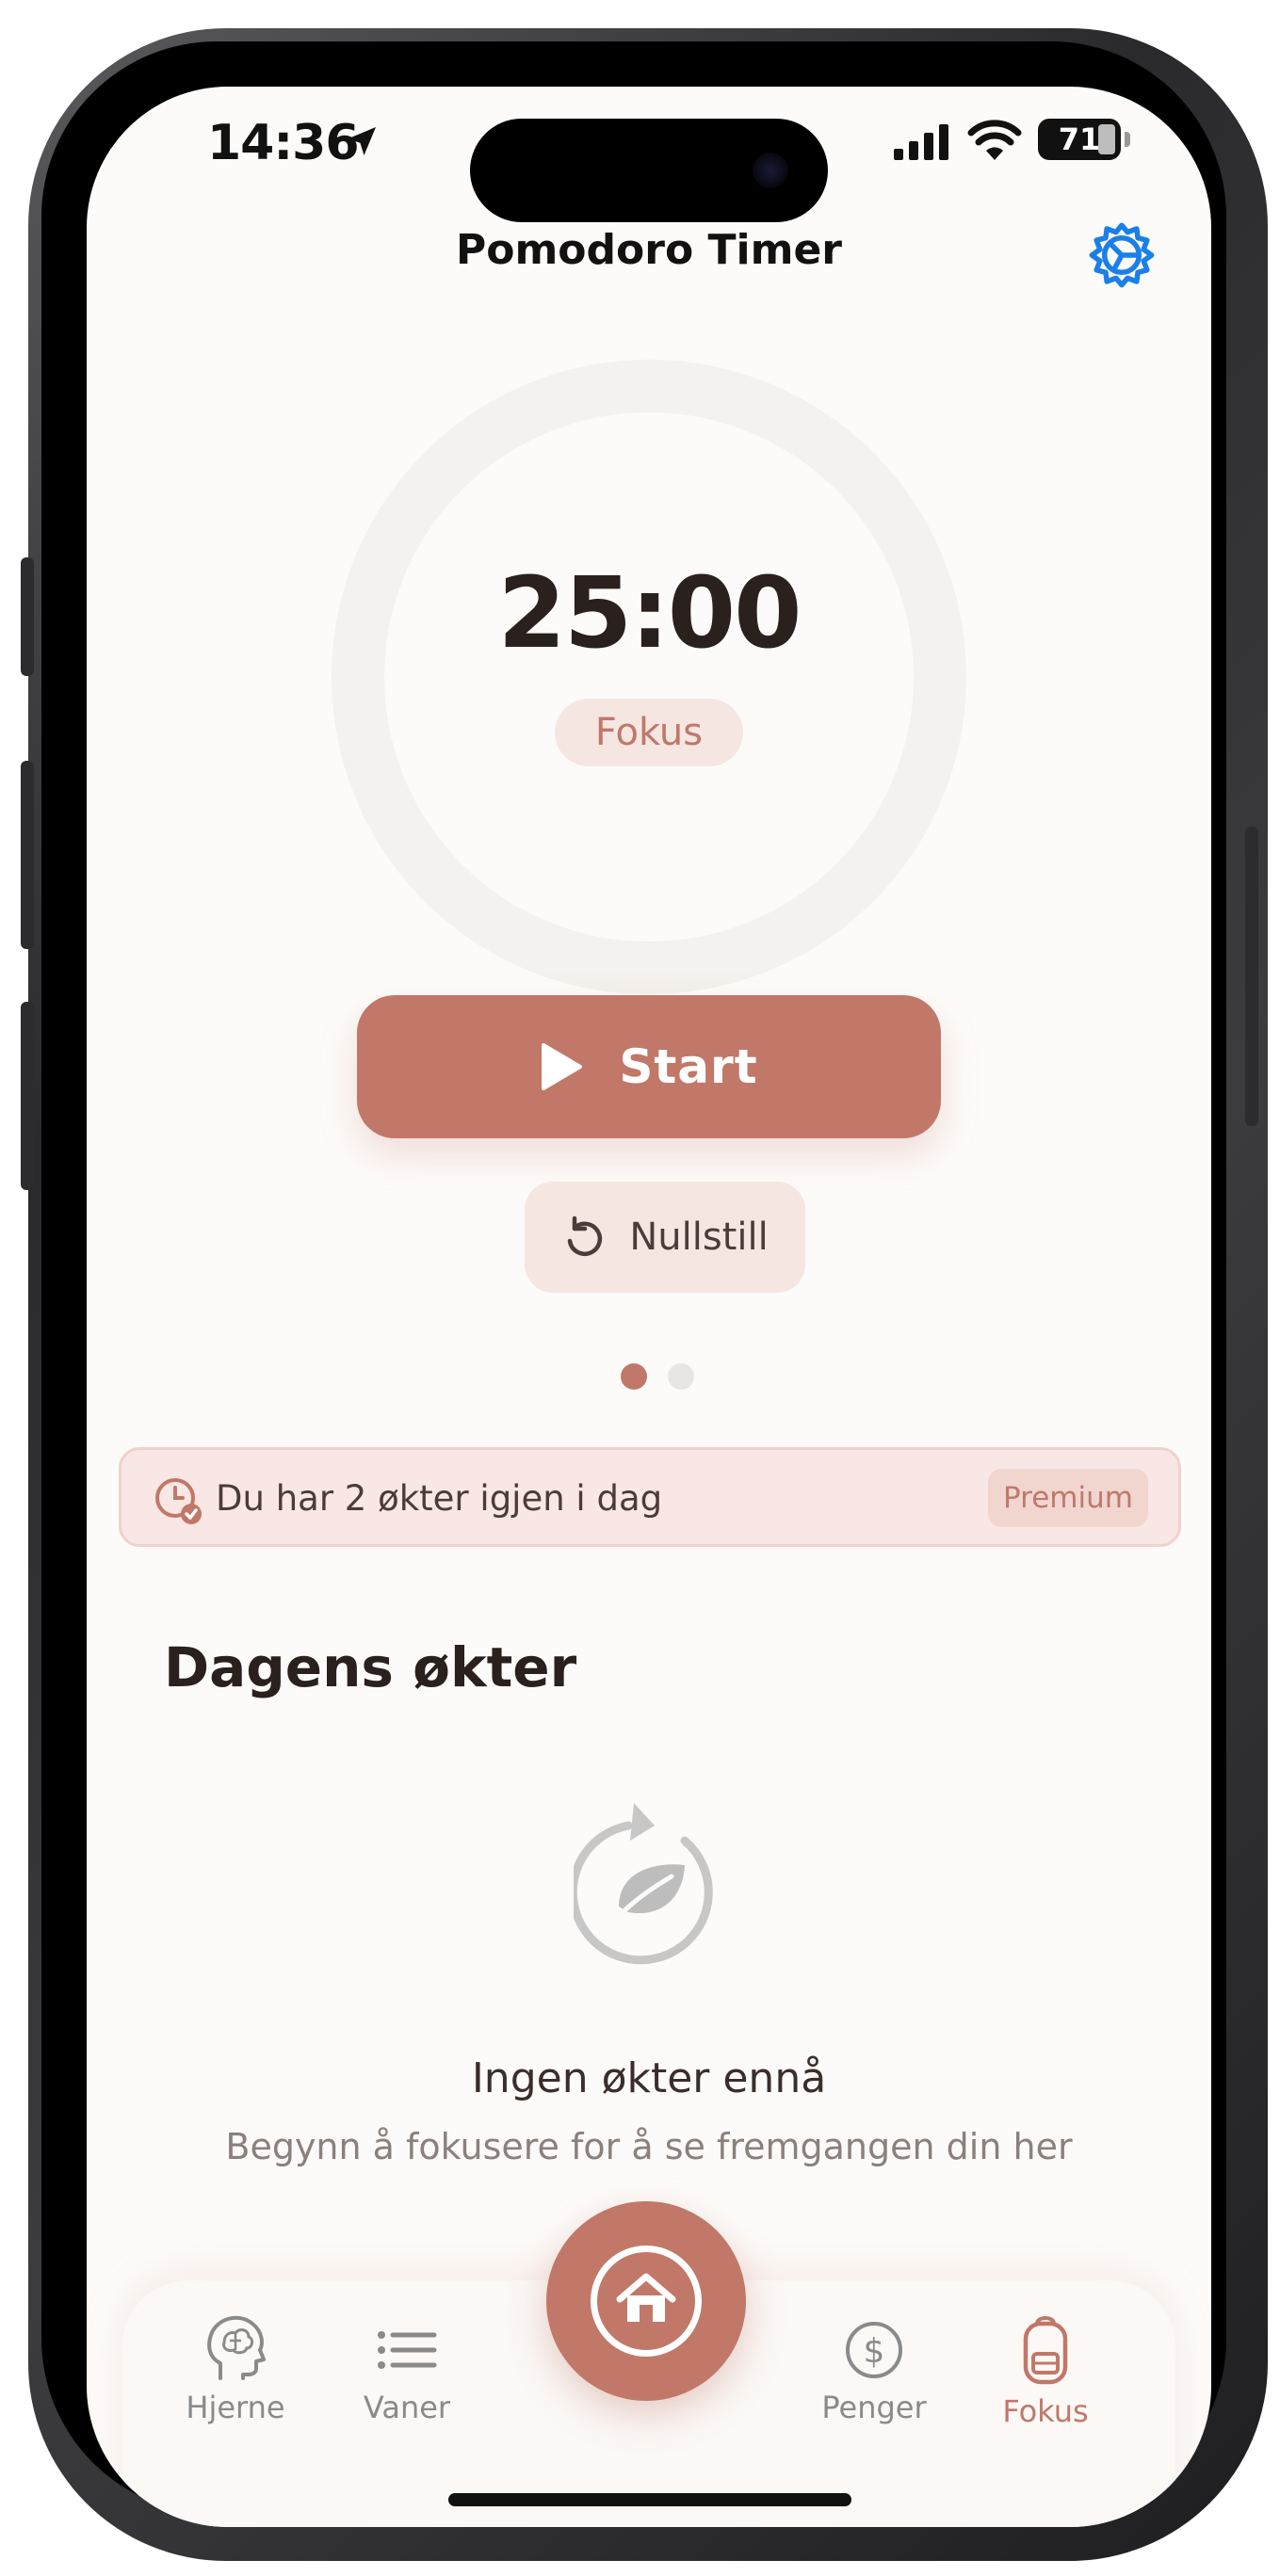  I want to click on sessions-section-title: Dagens økter, so click(371, 1667).